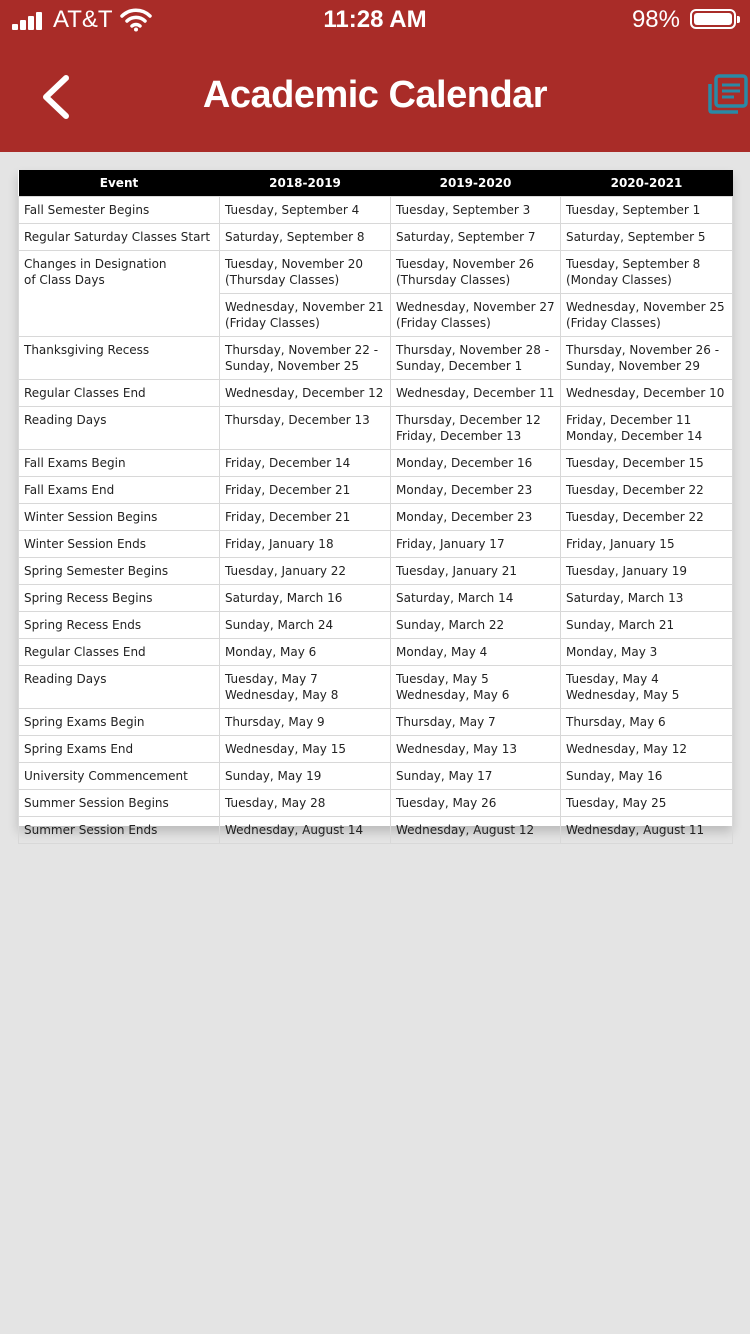  Describe the element at coordinates (119, 598) in the screenshot. I see `event-cell: Spring Recess Begins` at that location.